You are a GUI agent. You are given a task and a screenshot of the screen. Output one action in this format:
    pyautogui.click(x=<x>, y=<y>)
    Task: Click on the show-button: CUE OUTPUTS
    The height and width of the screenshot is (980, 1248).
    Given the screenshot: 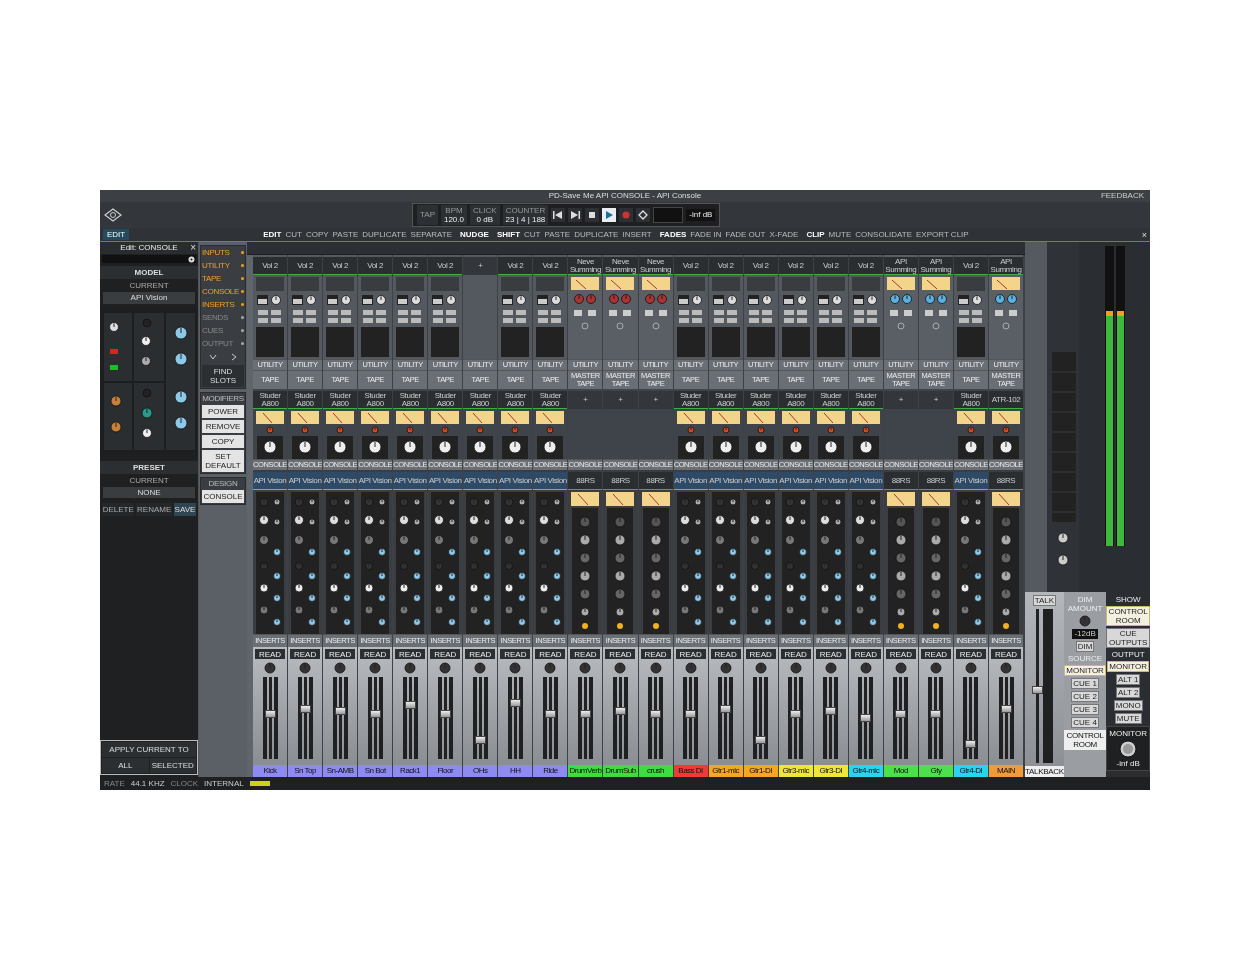 What is the action you would take?
    pyautogui.click(x=1128, y=638)
    